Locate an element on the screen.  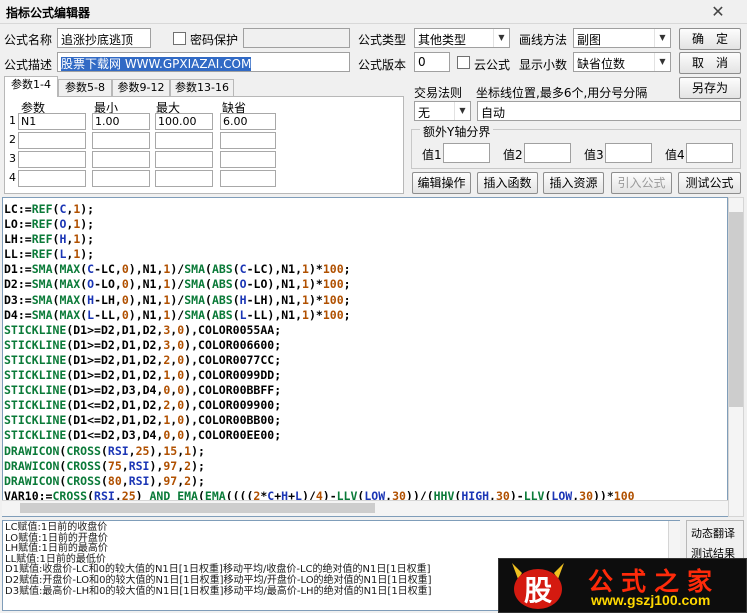
y-value-2-input is located at coordinates (547, 153).